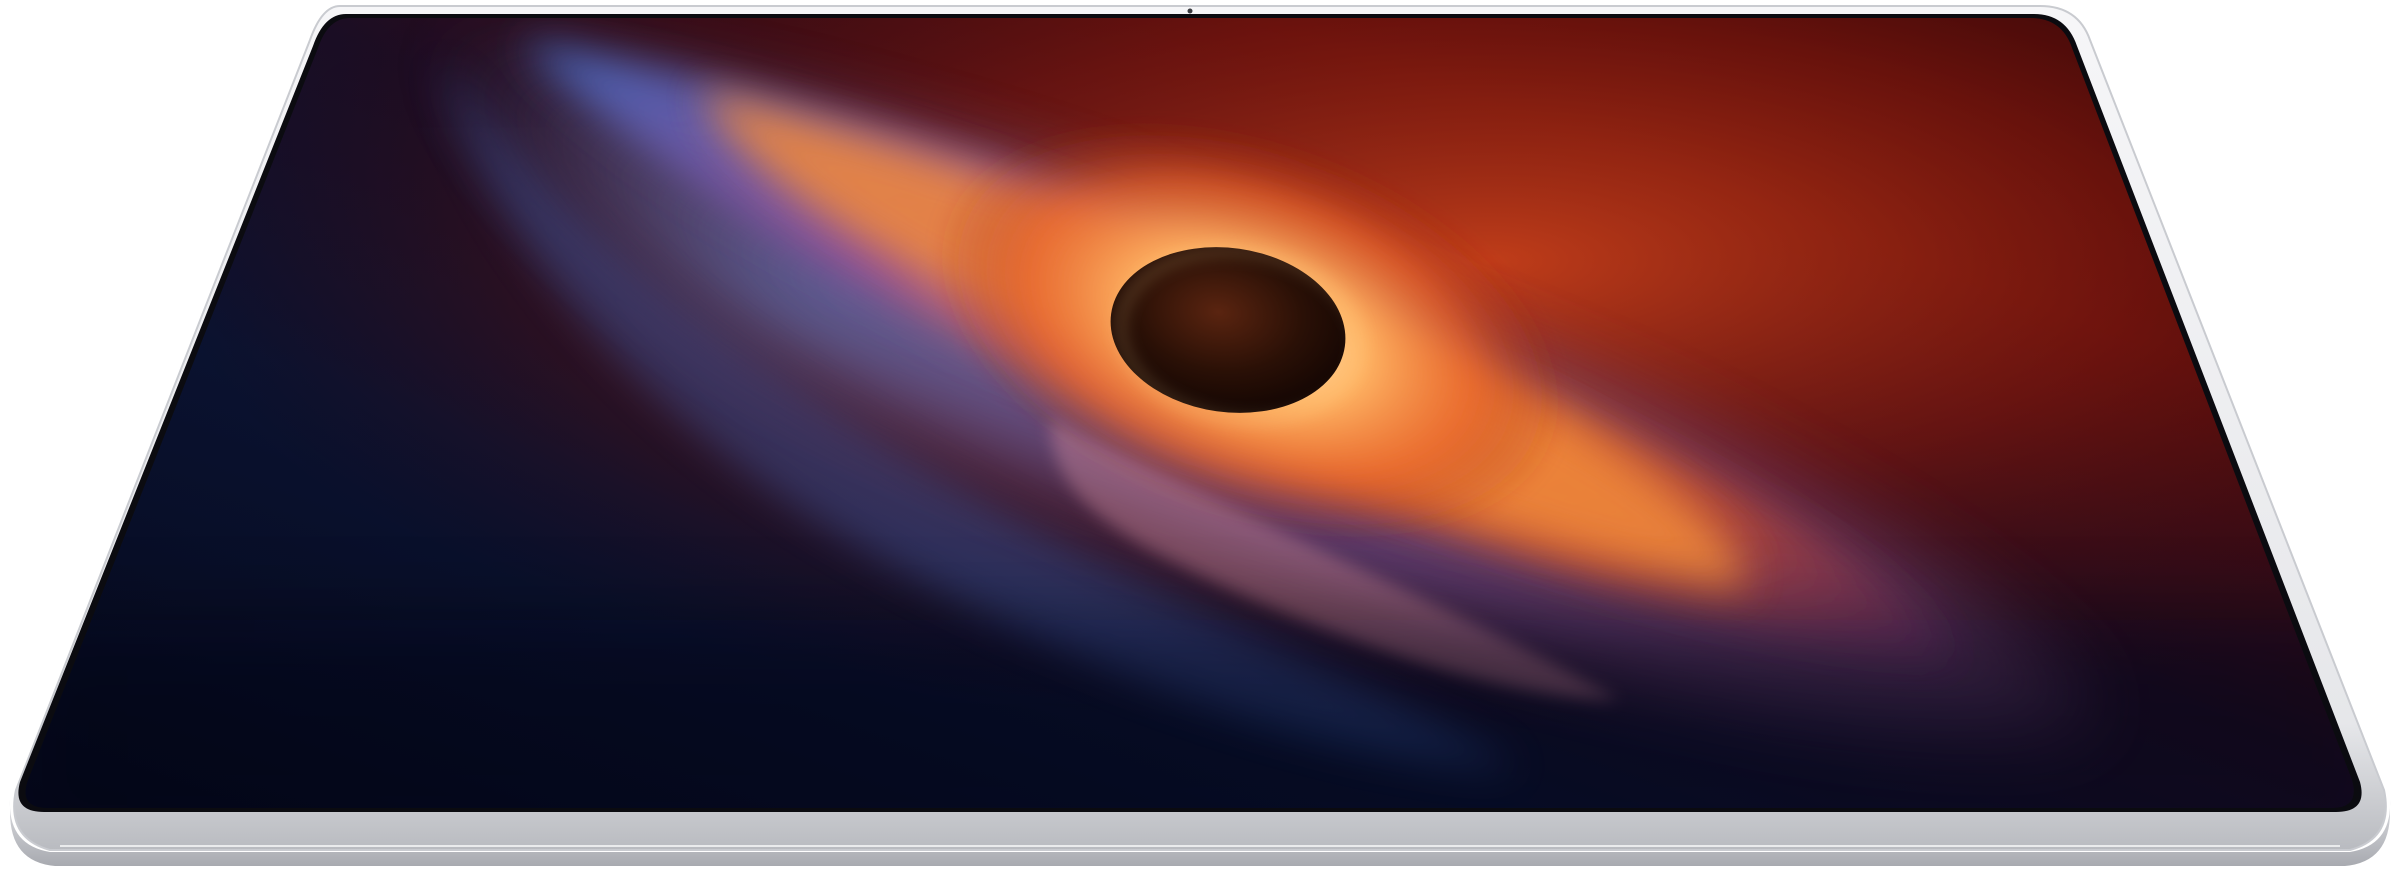 The image size is (2400, 871). I want to click on front-camera-icon, so click(1190, 11).